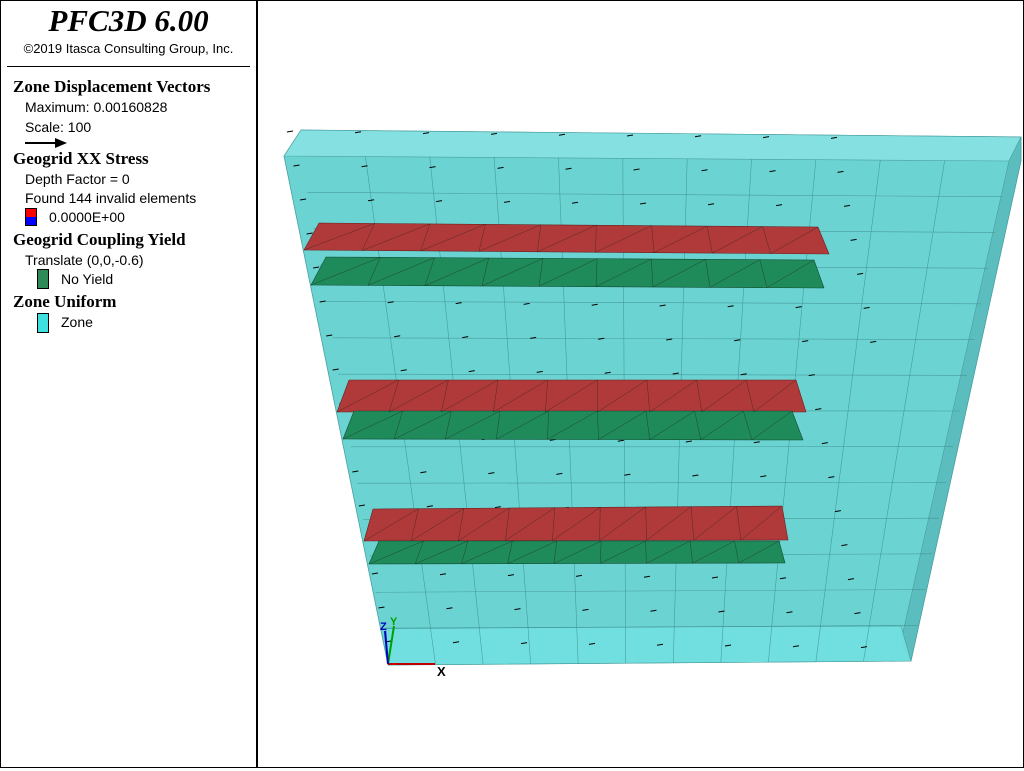 This screenshot has width=1024, height=771. Describe the element at coordinates (441, 671) in the screenshot. I see `axis-x-label: X` at that location.